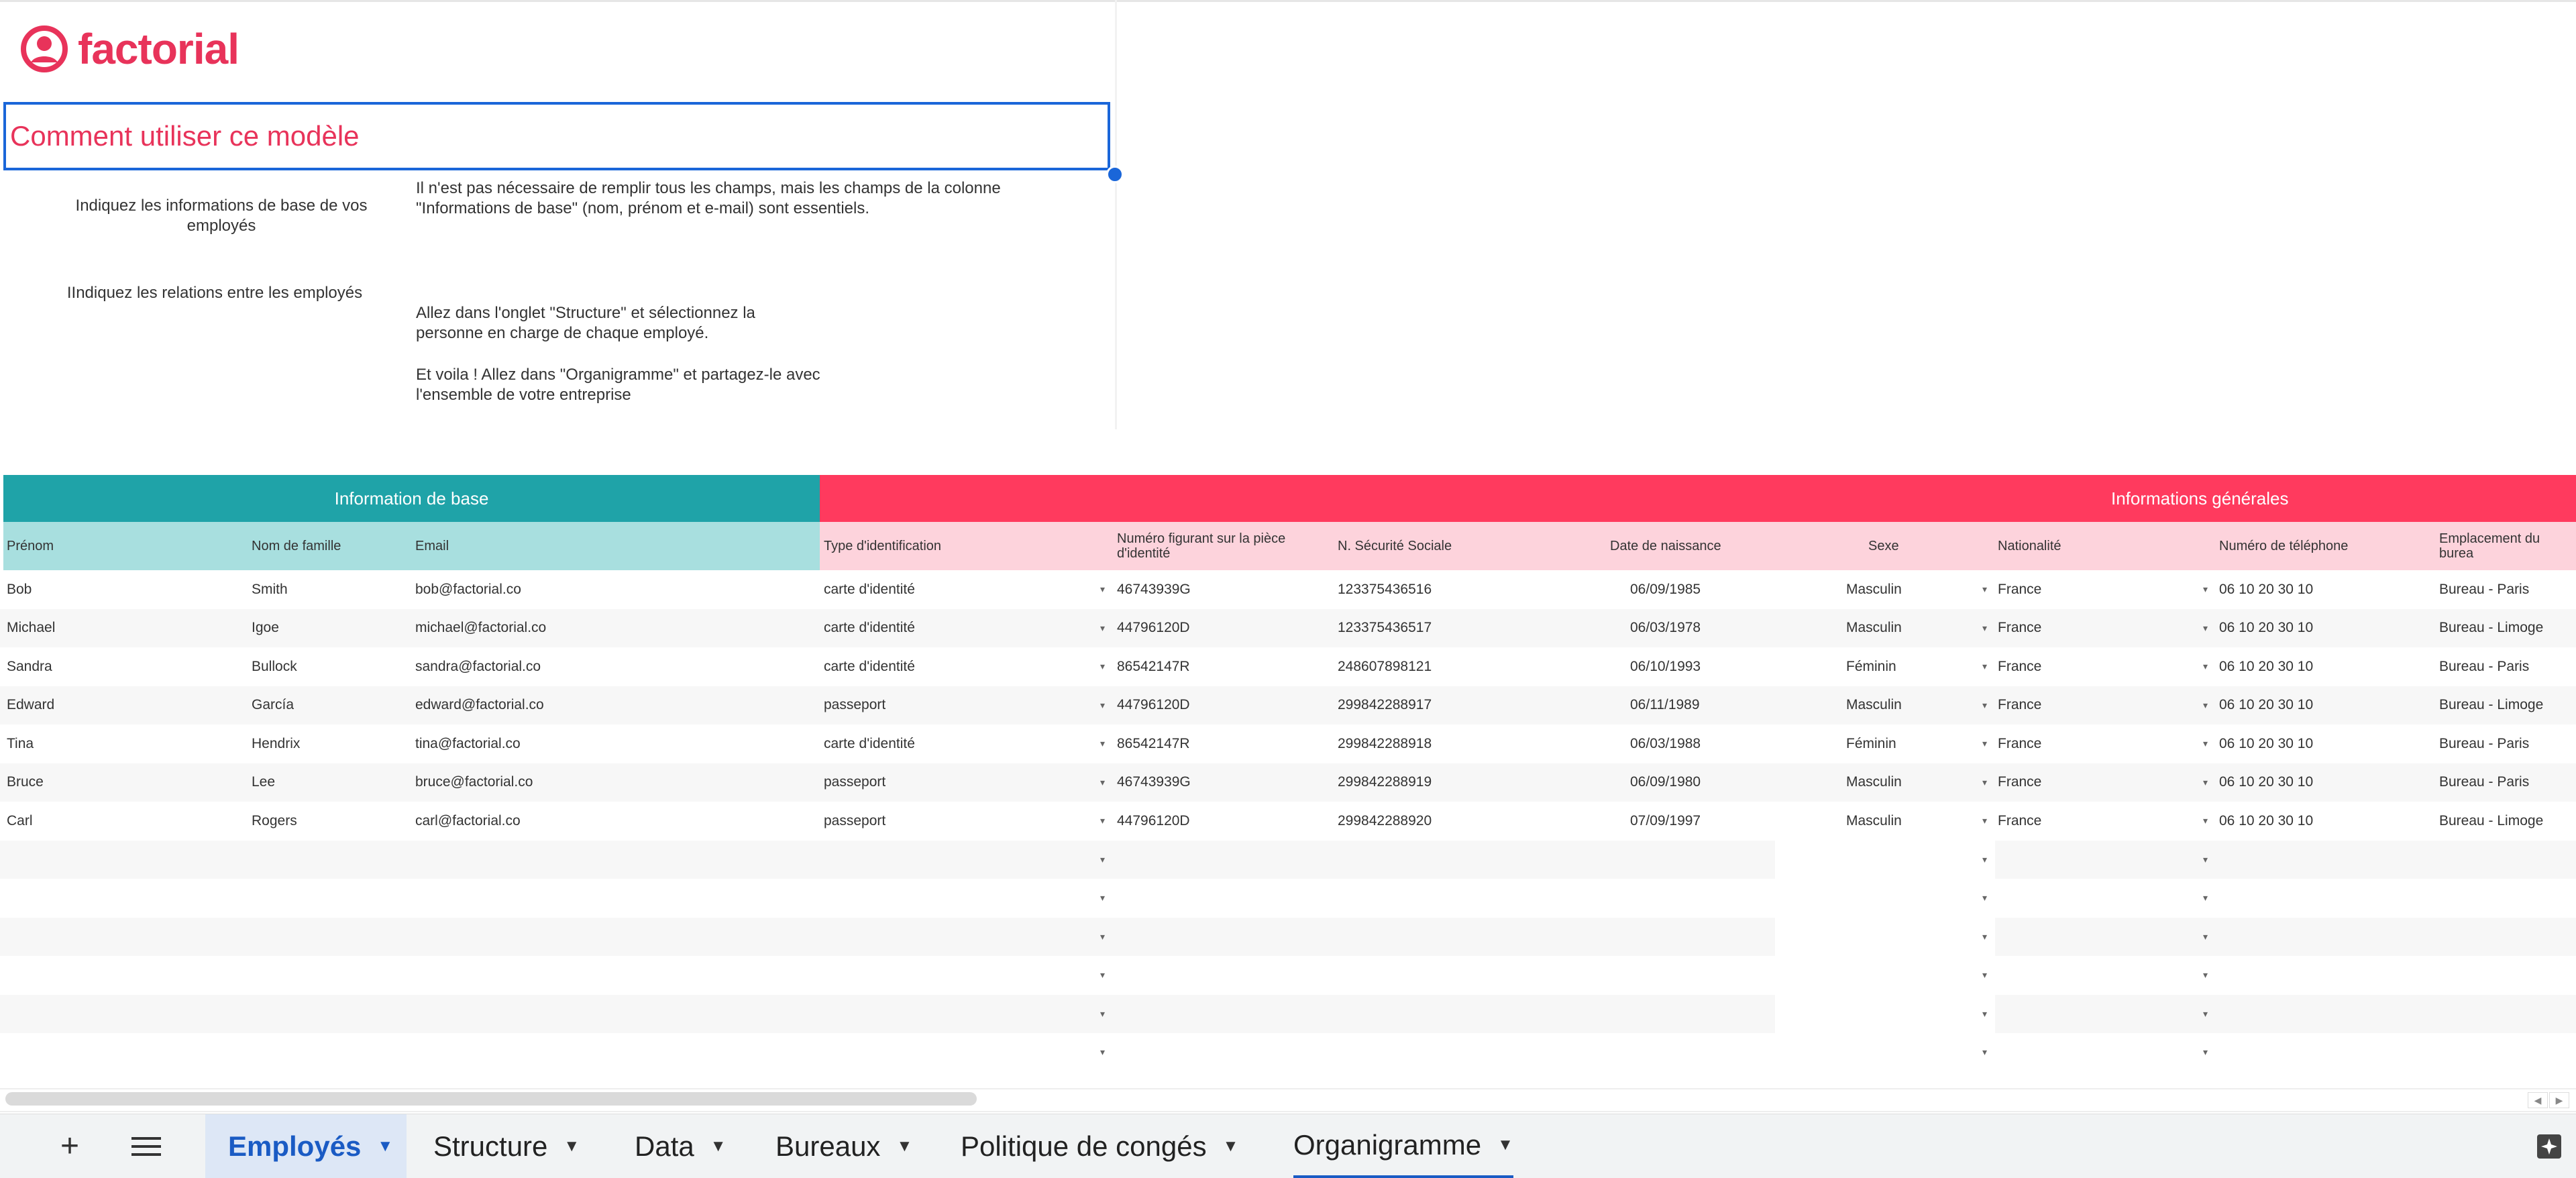 This screenshot has width=2576, height=1178. What do you see at coordinates (1385, 706) in the screenshot?
I see `cell-secu: 299842288917` at bounding box center [1385, 706].